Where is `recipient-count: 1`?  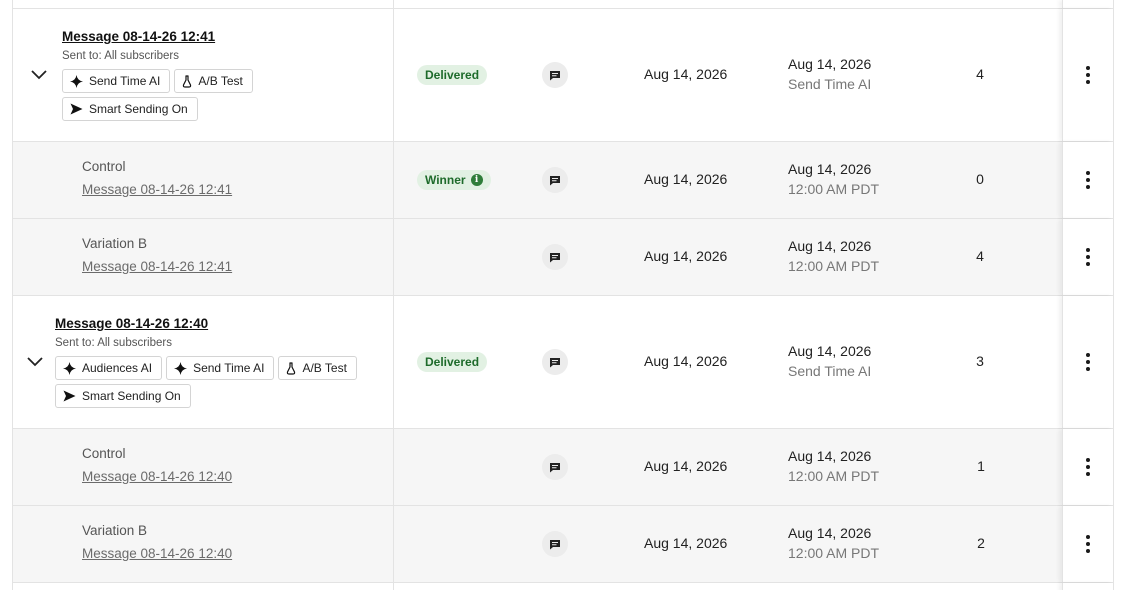 recipient-count: 1 is located at coordinates (981, 466).